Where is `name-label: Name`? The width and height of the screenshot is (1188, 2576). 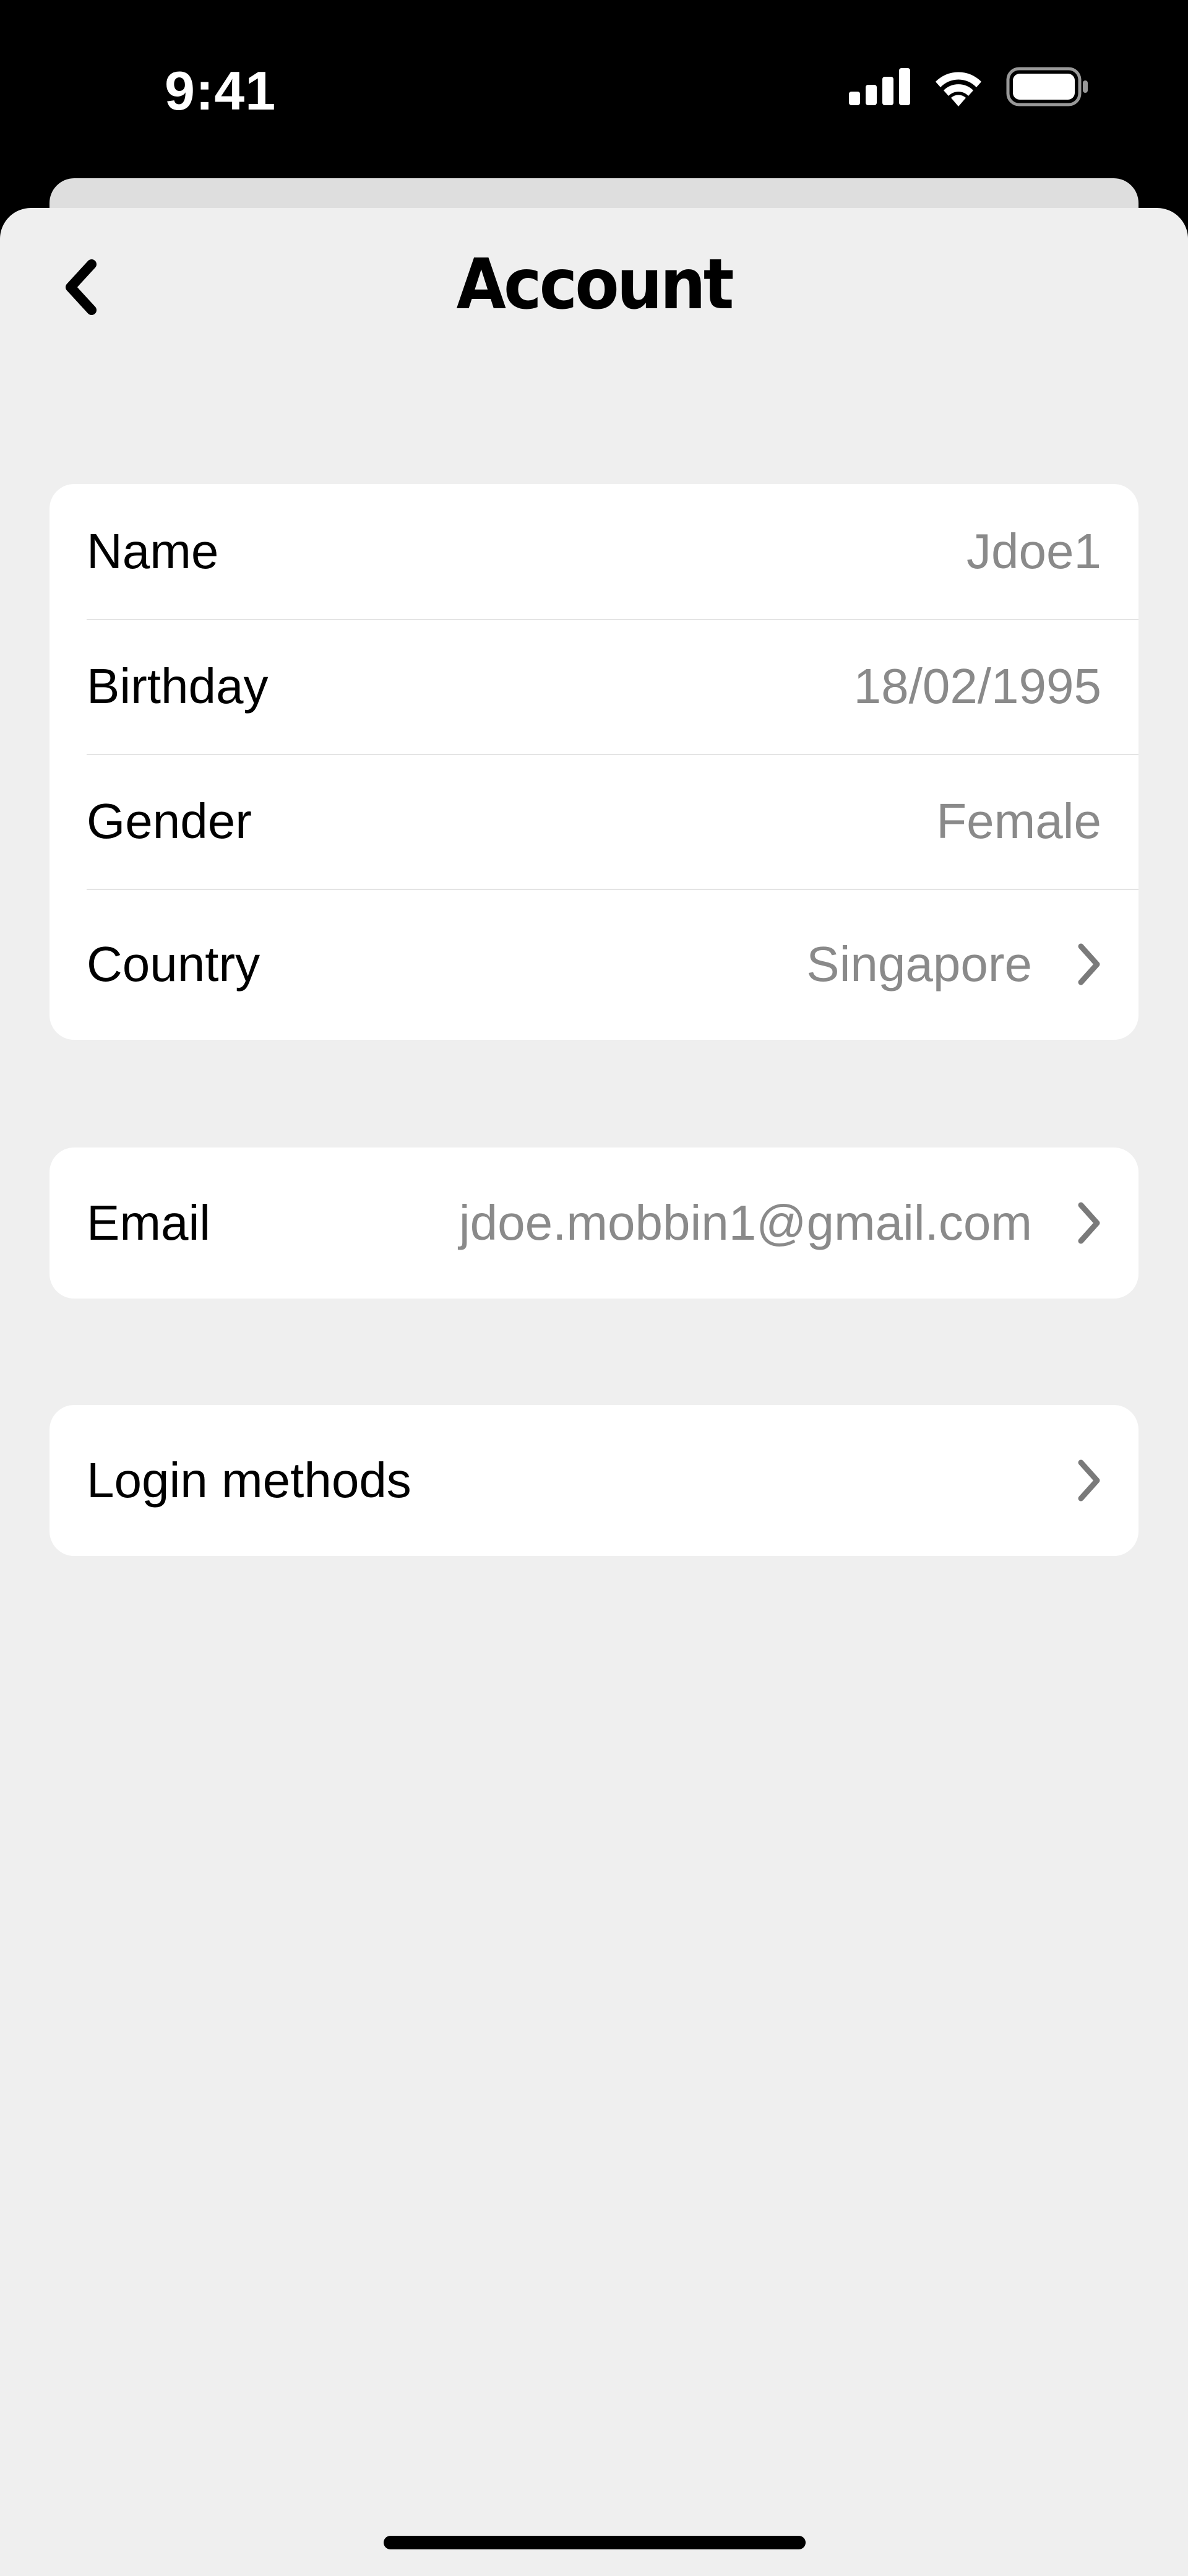
name-label: Name is located at coordinates (153, 551).